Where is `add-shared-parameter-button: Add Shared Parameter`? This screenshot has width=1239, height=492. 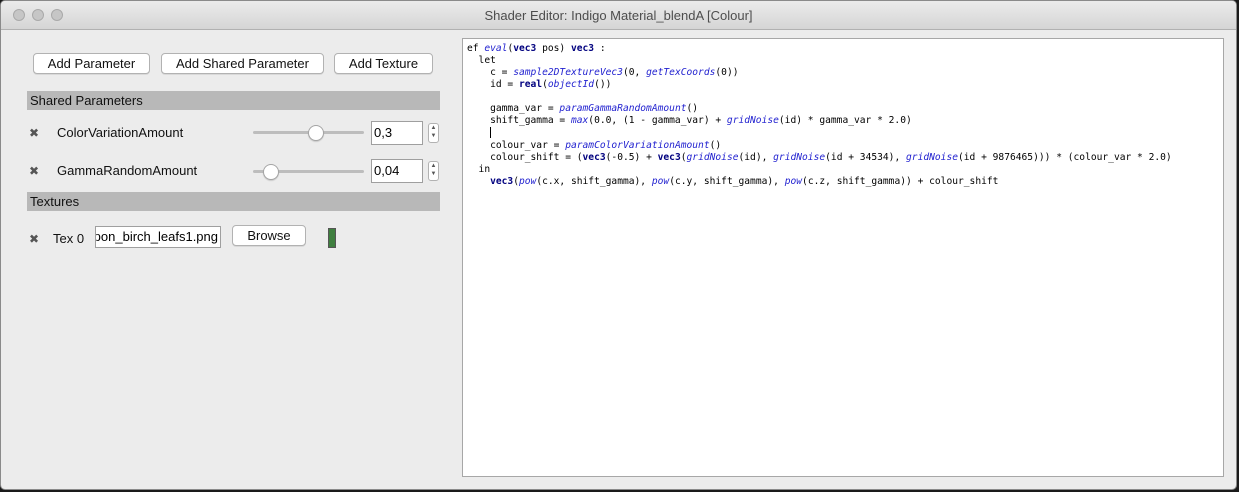 add-shared-parameter-button: Add Shared Parameter is located at coordinates (242, 63).